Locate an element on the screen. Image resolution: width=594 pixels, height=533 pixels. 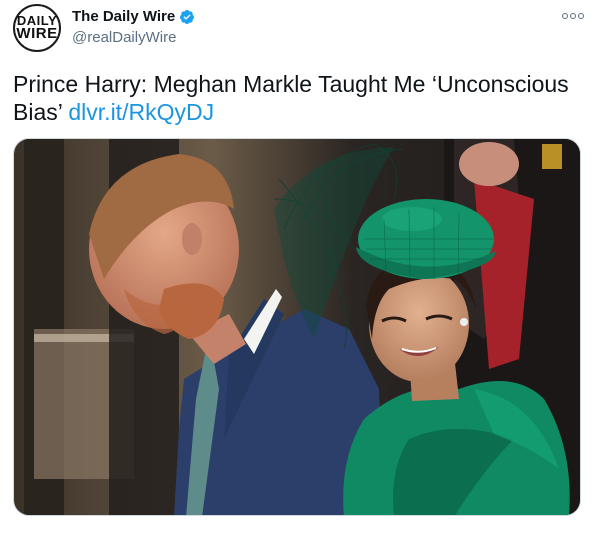
handle: @realDailyWire is located at coordinates (124, 37).